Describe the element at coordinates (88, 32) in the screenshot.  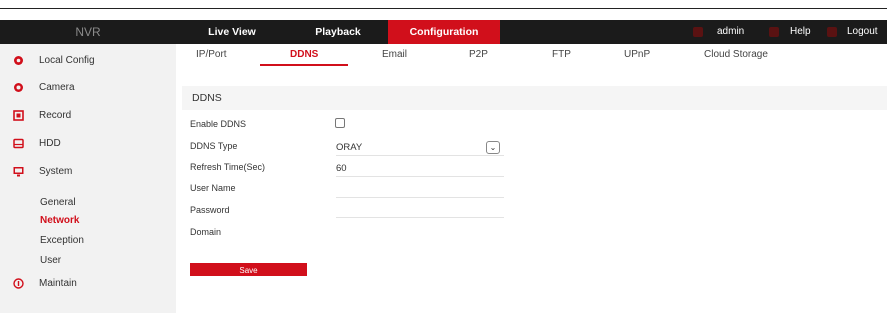
I see `app-logo: NVR` at that location.